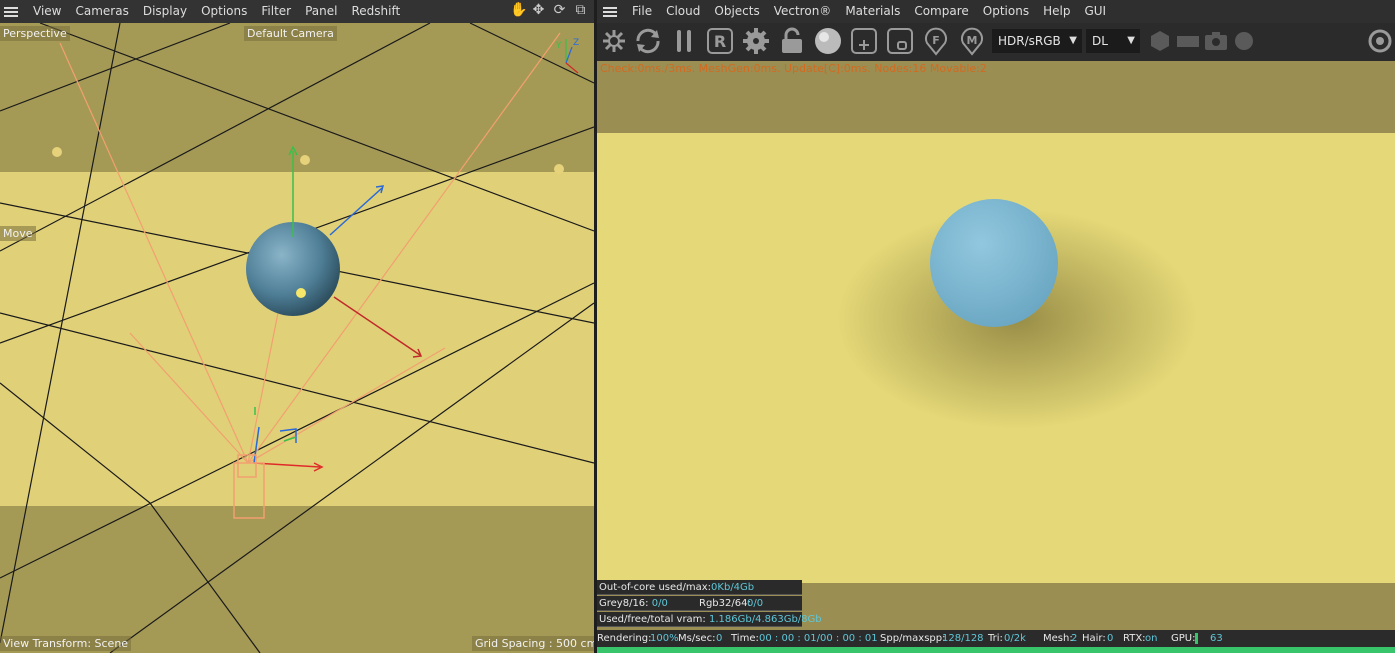 This screenshot has width=1395, height=653. What do you see at coordinates (697, 638) in the screenshot?
I see `ms-label: Ms/sec:` at bounding box center [697, 638].